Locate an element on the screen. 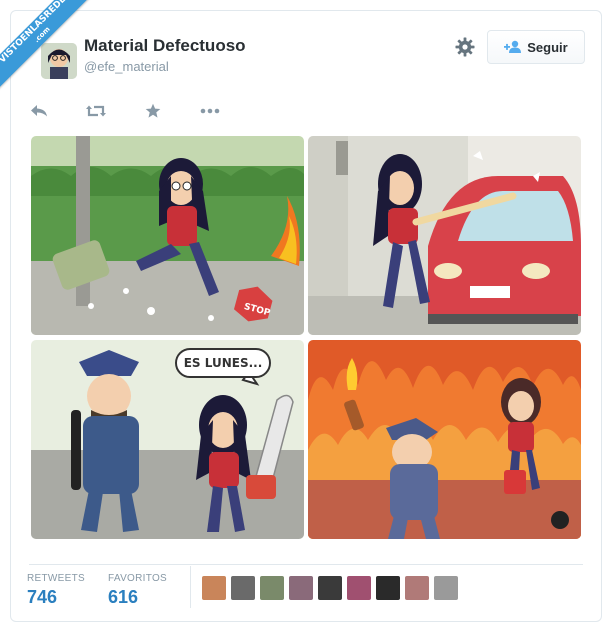 The width and height of the screenshot is (613, 631). stats-divider is located at coordinates (306, 564).